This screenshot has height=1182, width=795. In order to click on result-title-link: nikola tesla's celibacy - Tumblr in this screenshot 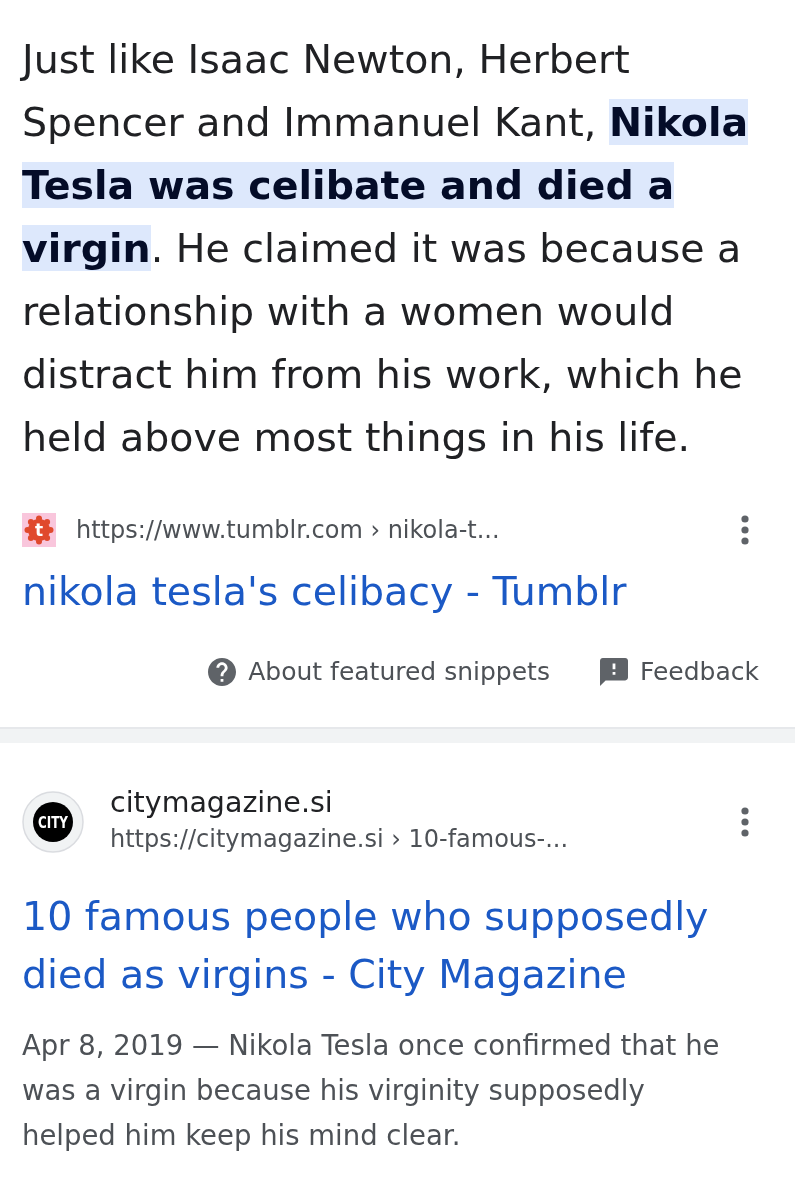, I will do `click(397, 591)`.